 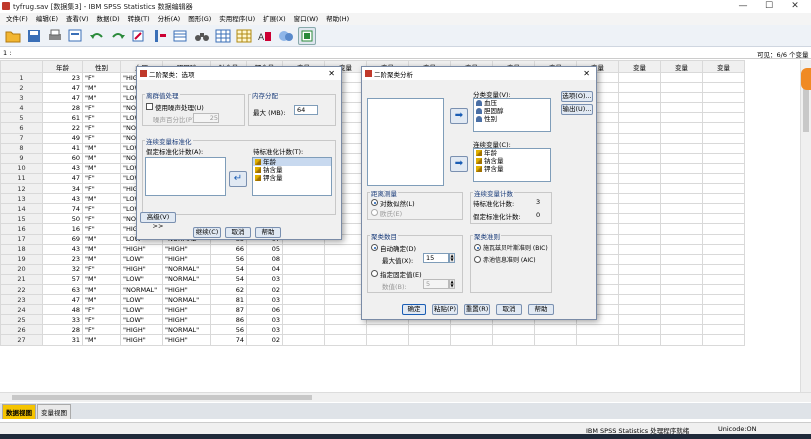 I want to click on menu-window: 窗口(W), so click(x=306, y=19).